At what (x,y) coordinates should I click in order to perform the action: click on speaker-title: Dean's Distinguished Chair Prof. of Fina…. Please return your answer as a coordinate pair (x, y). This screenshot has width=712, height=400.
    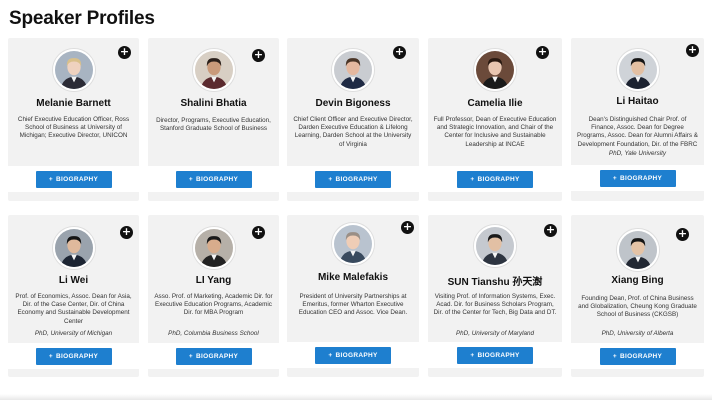
    Looking at the image, I should click on (637, 132).